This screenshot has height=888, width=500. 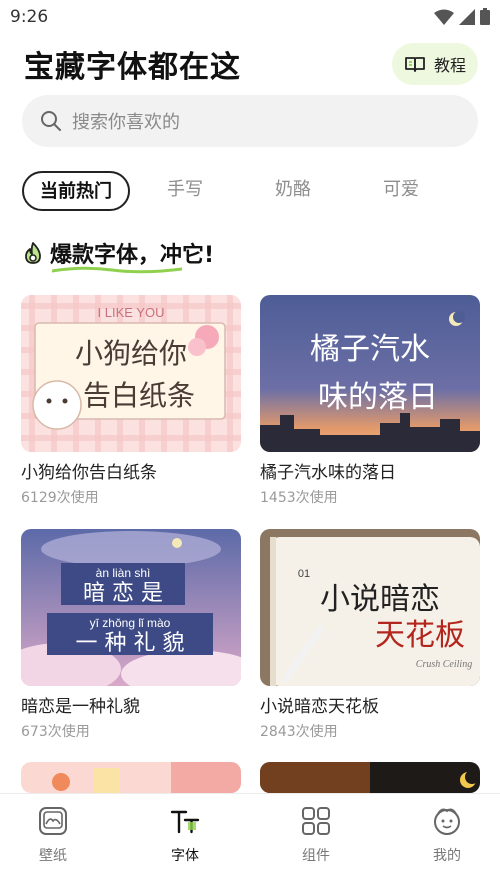 I want to click on nav-wallpaper: 壁纸, so click(x=53, y=834).